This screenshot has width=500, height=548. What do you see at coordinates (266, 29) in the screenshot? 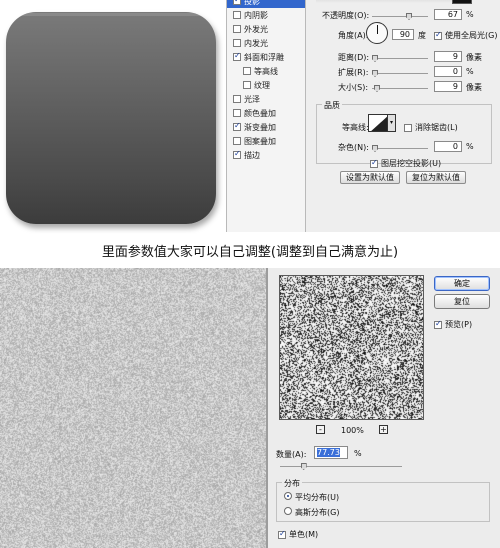
I see `layer-style-item: 外发光` at bounding box center [266, 29].